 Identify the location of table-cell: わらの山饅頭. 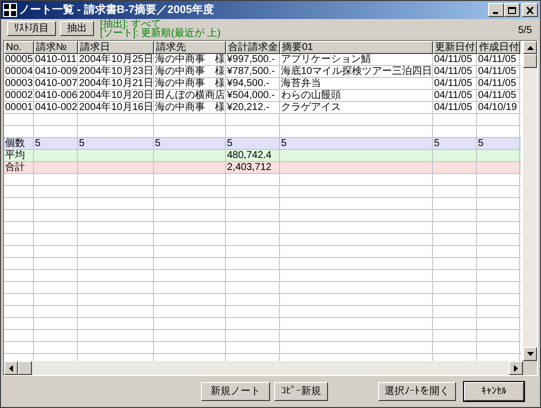
(311, 95).